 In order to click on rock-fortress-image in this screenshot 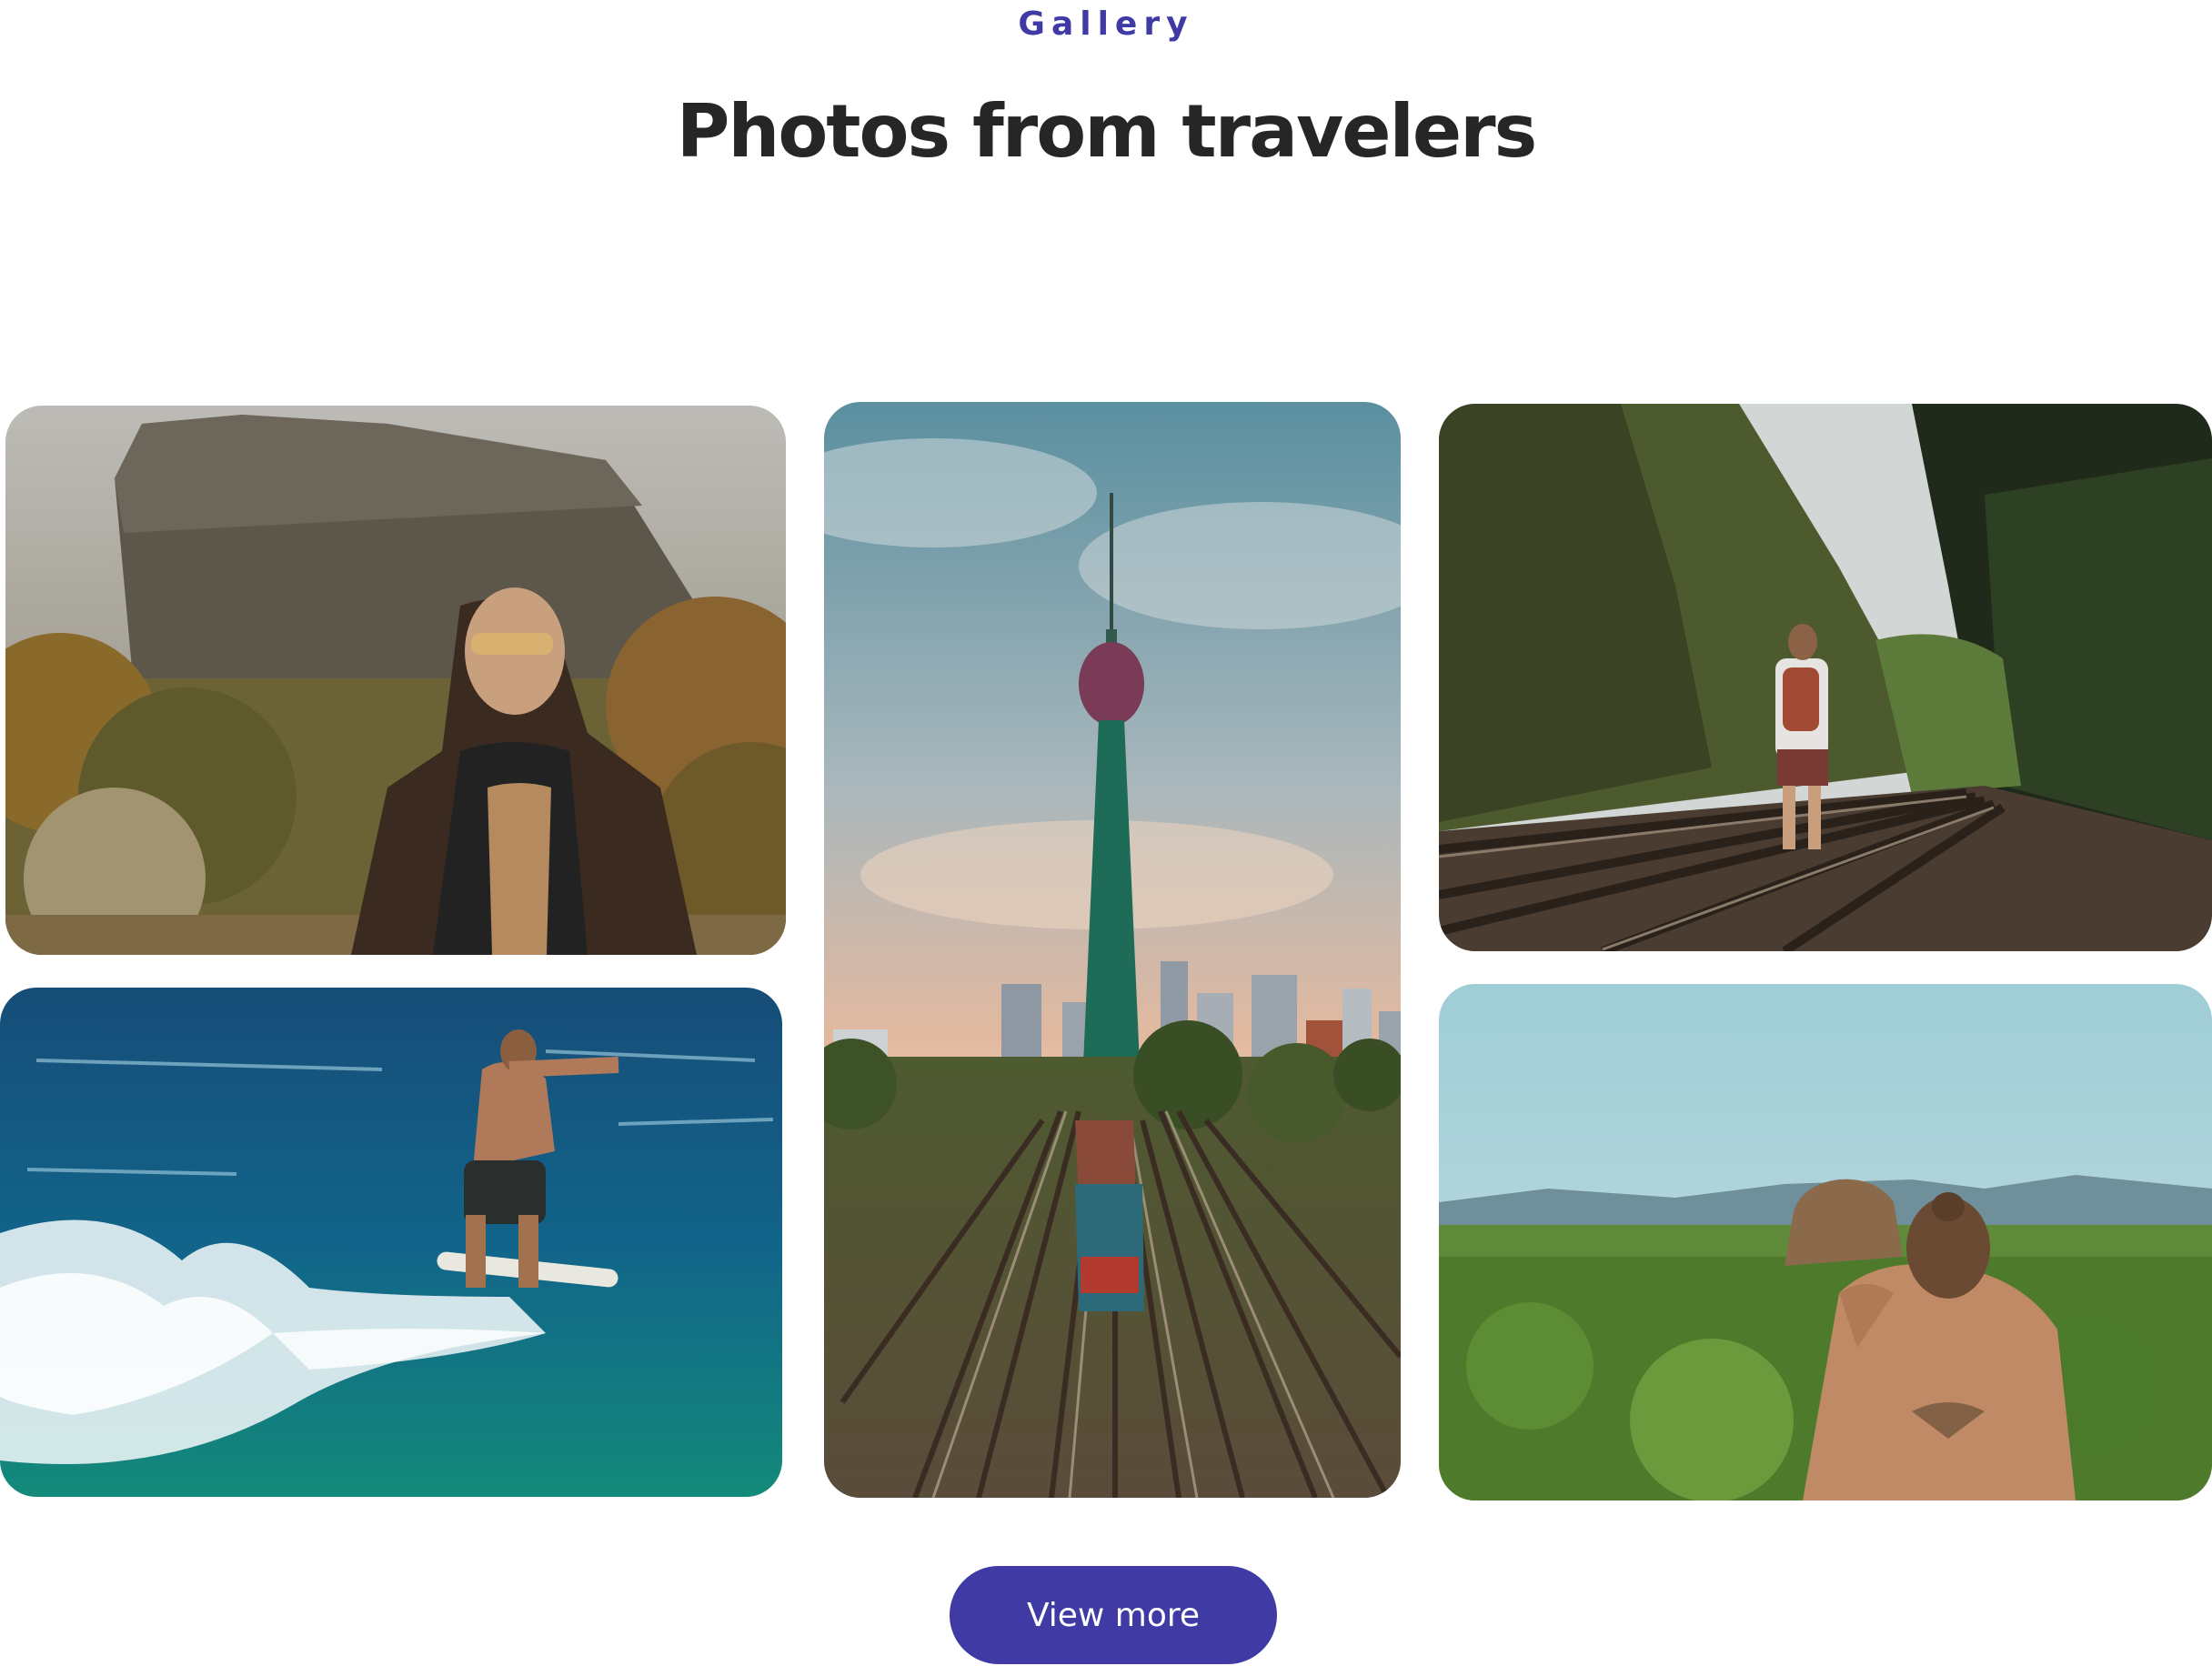, I will do `click(395, 680)`.